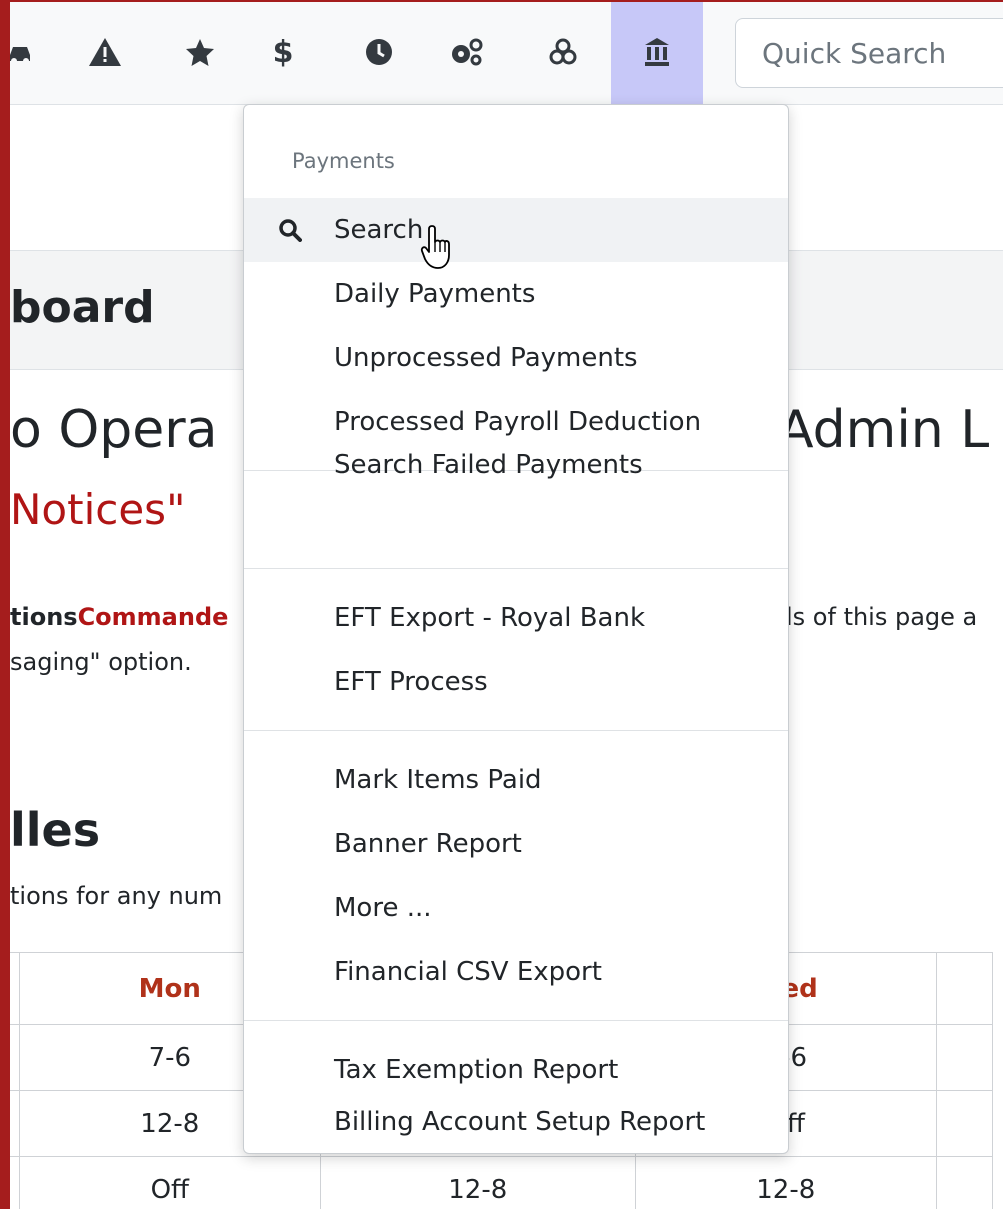  I want to click on clock-icon, so click(379, 52).